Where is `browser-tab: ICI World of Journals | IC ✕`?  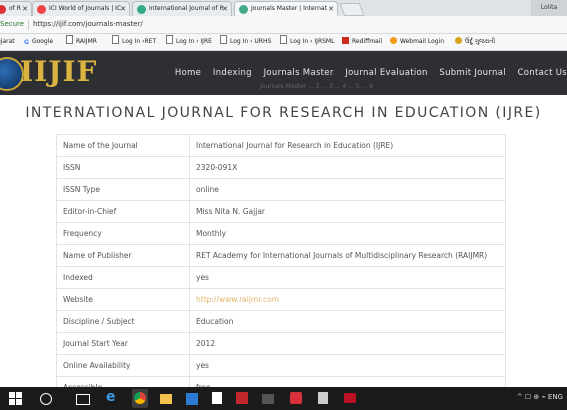 browser-tab: ICI World of Journals | IC ✕ is located at coordinates (81, 8).